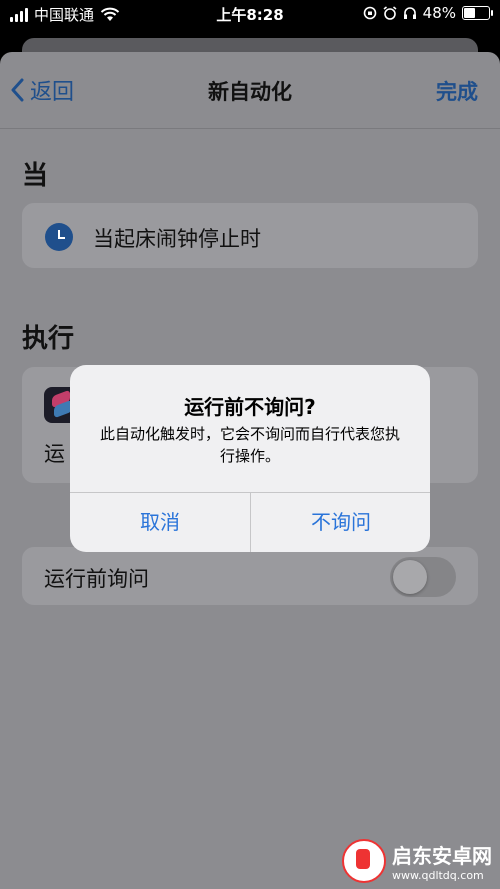  Describe the element at coordinates (340, 522) in the screenshot. I see `dont-ask-button: 不询问` at that location.